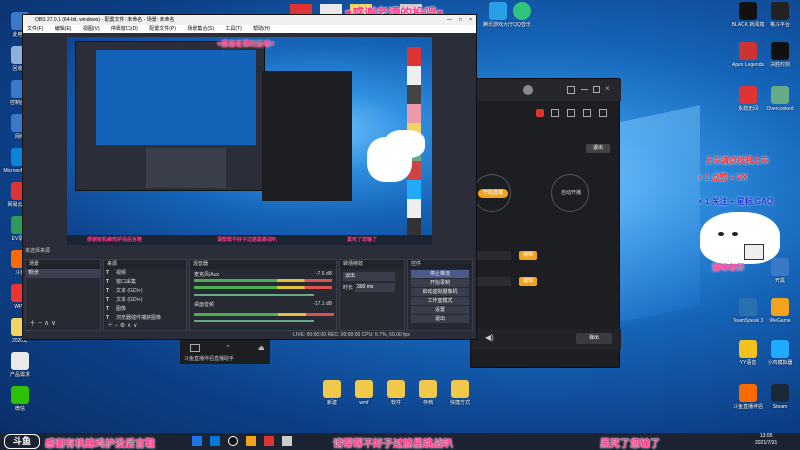  Describe the element at coordinates (35, 29) in the screenshot. I see `menu-file: 文件(F)` at that location.